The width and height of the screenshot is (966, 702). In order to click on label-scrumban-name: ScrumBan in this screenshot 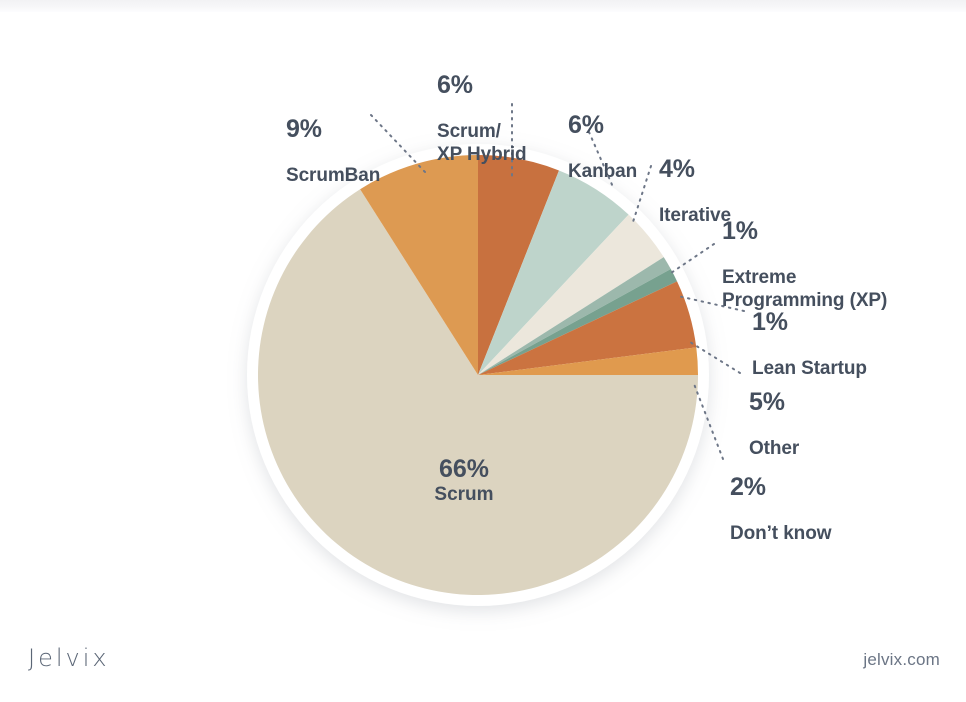, I will do `click(333, 175)`.